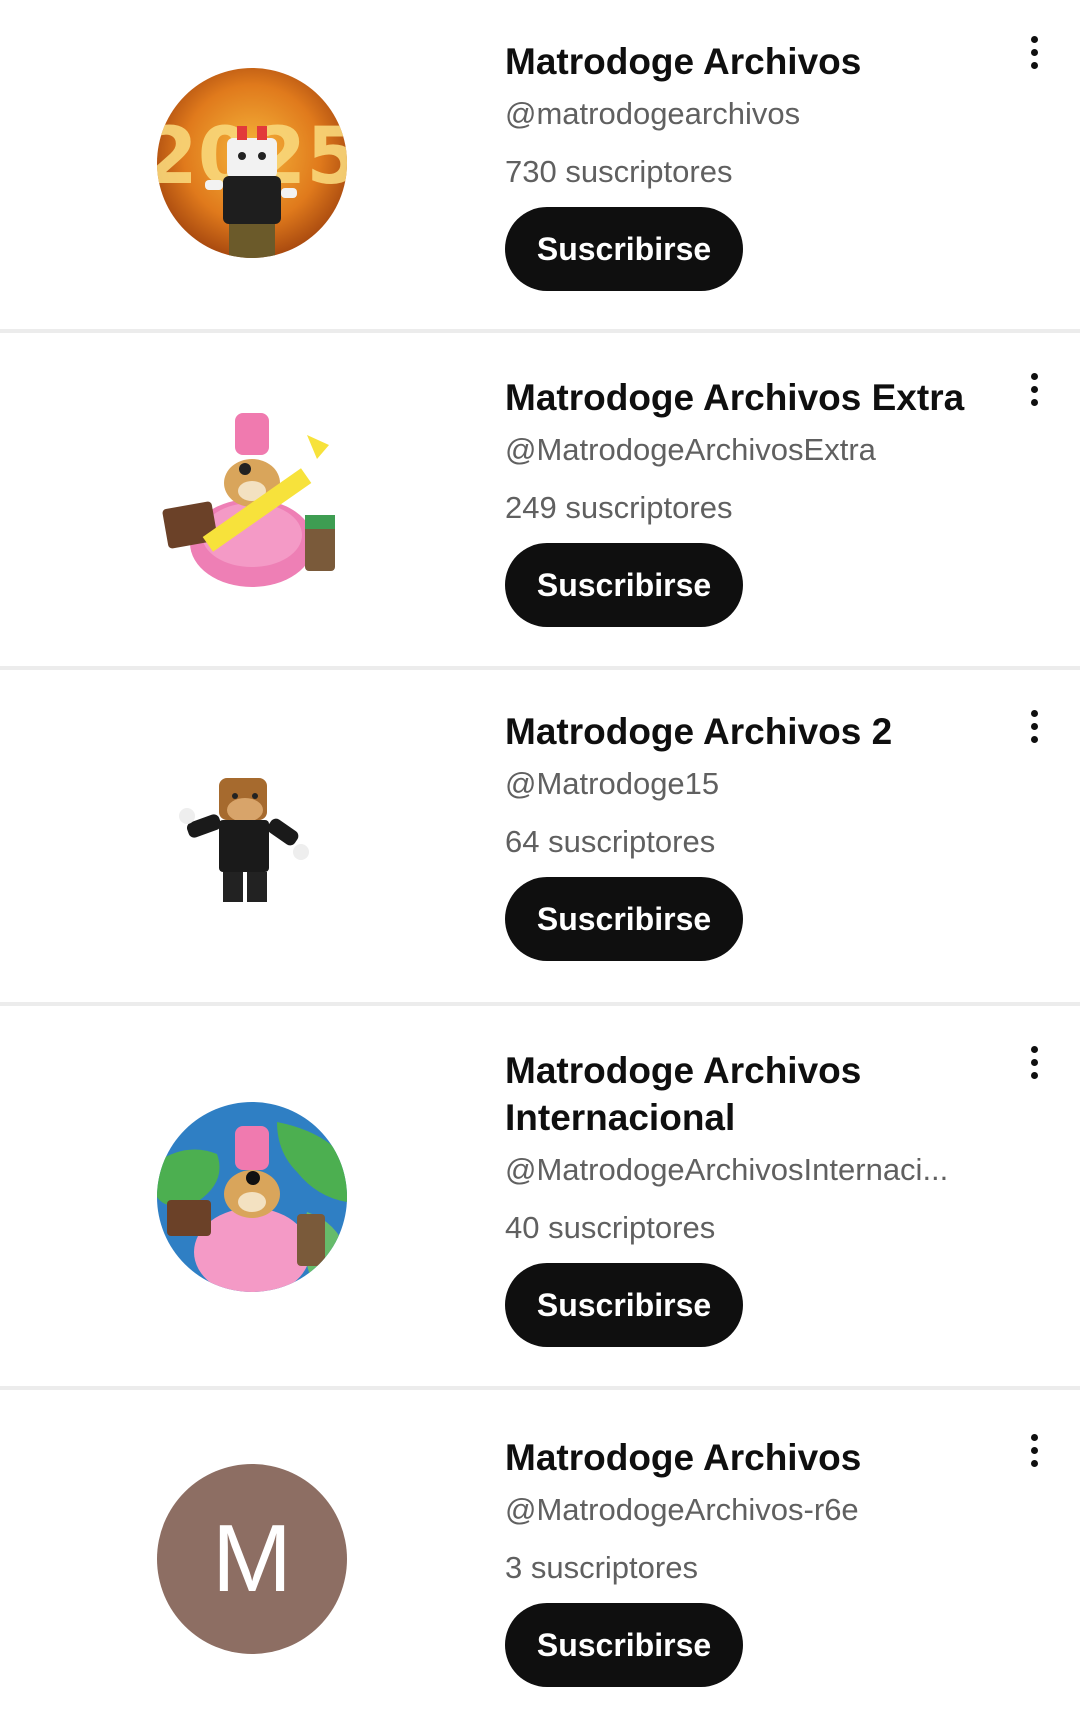 Image resolution: width=1080 pixels, height=1730 pixels. What do you see at coordinates (248, 500) in the screenshot?
I see `pink-flamingo-dog-avatar-icon` at bounding box center [248, 500].